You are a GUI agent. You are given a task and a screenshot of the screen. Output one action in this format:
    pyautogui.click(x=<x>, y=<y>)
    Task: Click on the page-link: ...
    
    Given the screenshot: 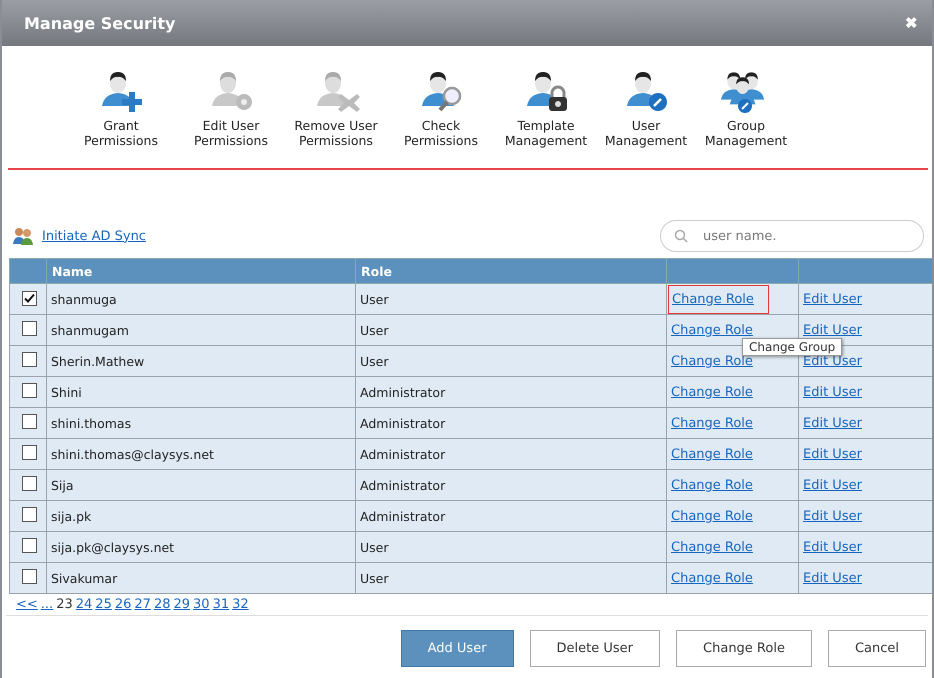 What is the action you would take?
    pyautogui.click(x=47, y=604)
    